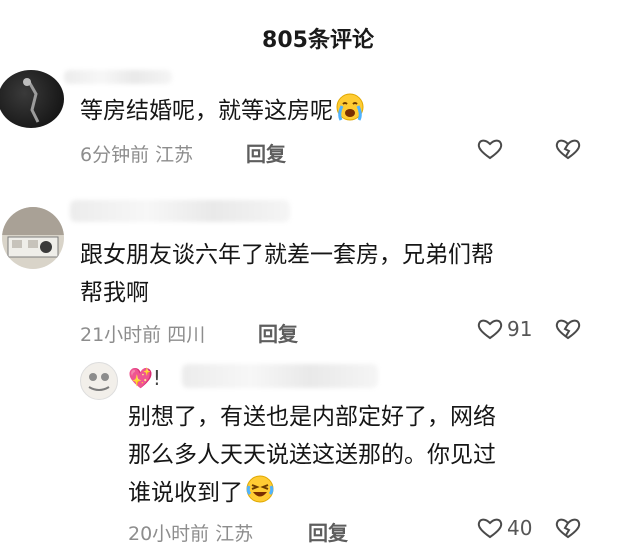  Describe the element at coordinates (206, 111) in the screenshot. I see `comment-text-content: 等房结婚呢，就等这房呢` at that location.